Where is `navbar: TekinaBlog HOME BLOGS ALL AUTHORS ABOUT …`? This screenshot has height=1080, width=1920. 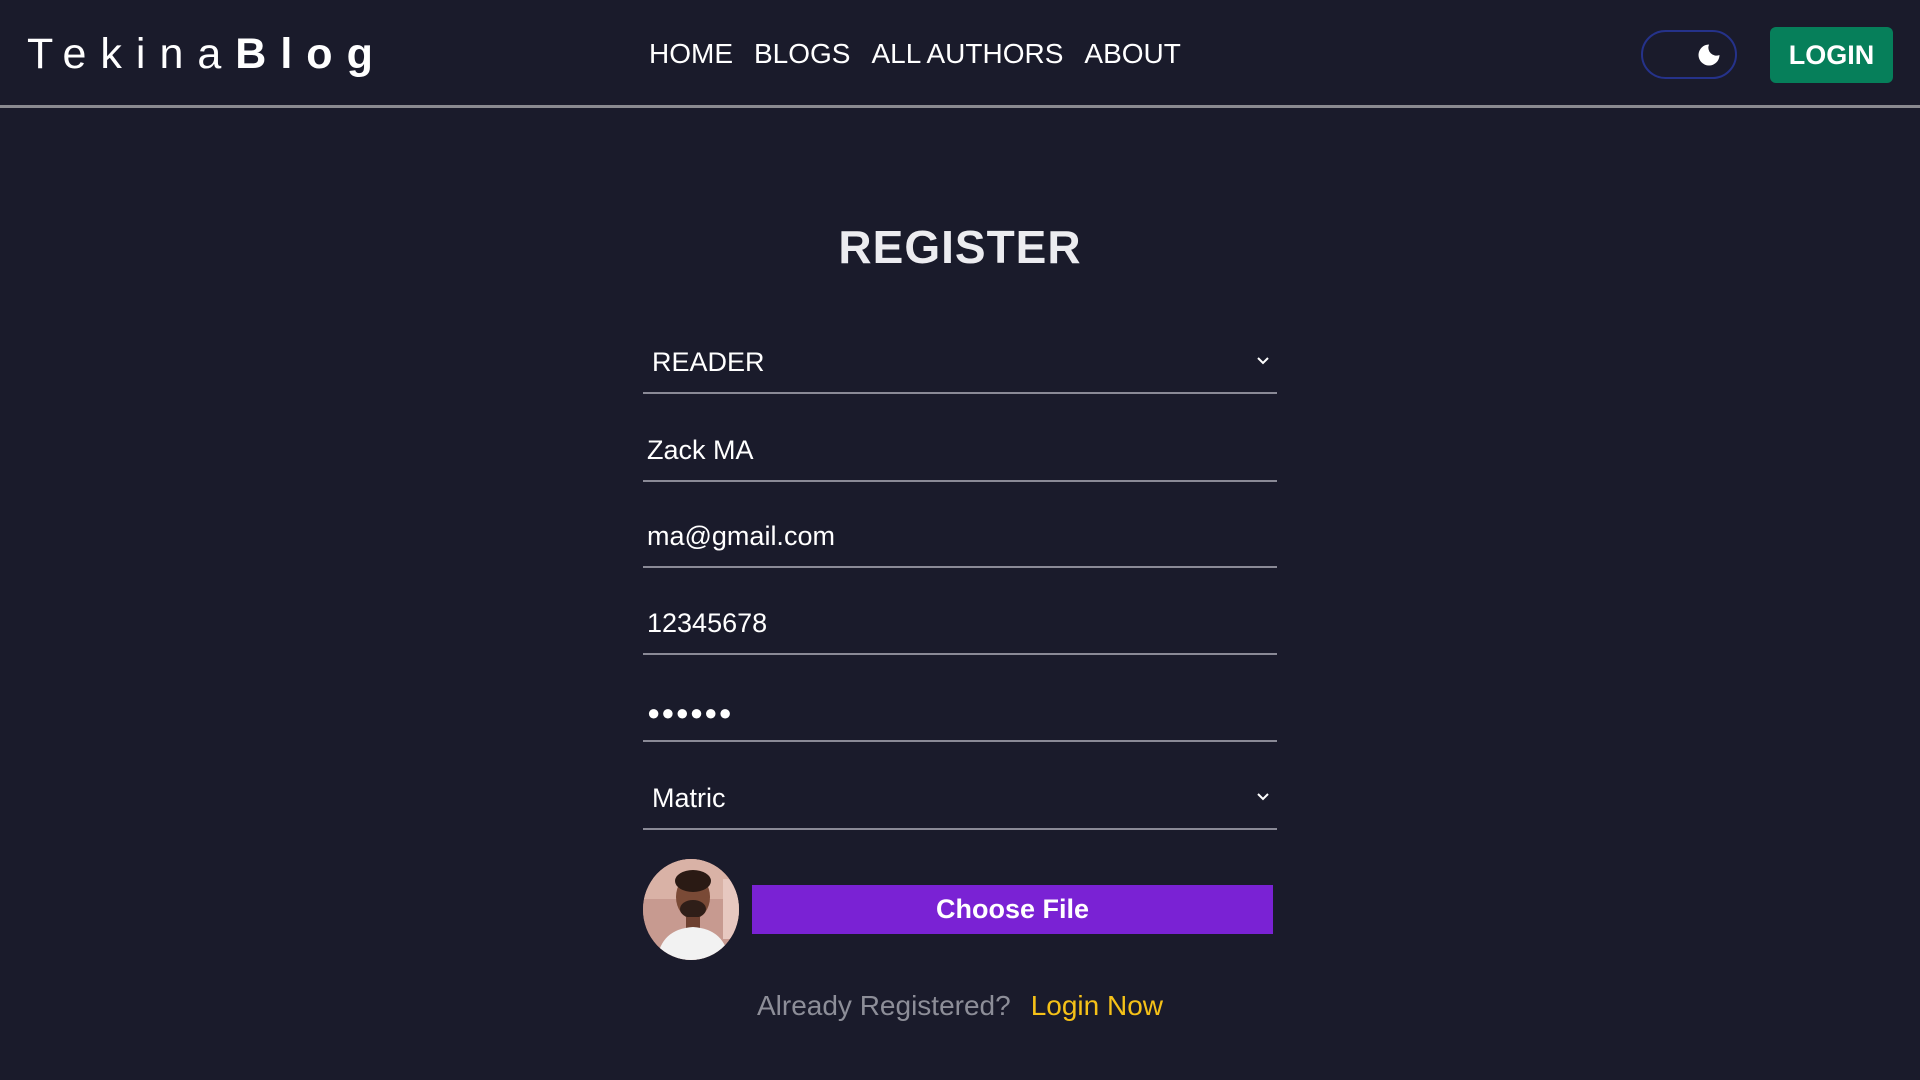
navbar: TekinaBlog HOME BLOGS ALL AUTHORS ABOUT … is located at coordinates (960, 54).